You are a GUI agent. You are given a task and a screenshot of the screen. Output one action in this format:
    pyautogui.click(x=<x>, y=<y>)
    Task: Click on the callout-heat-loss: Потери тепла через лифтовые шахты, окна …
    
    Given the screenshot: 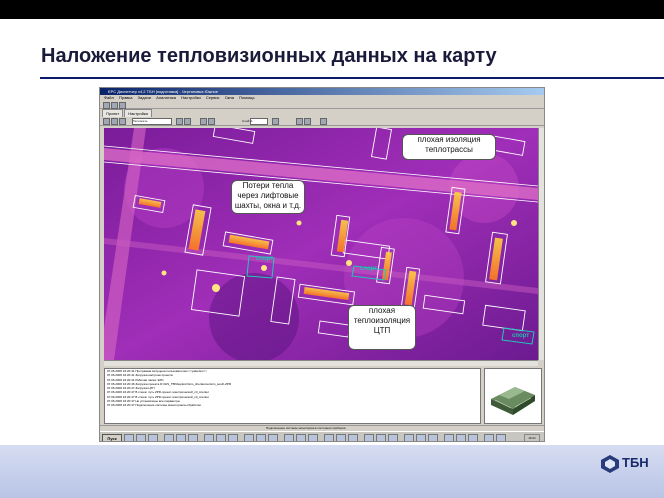 What is the action you would take?
    pyautogui.click(x=268, y=197)
    